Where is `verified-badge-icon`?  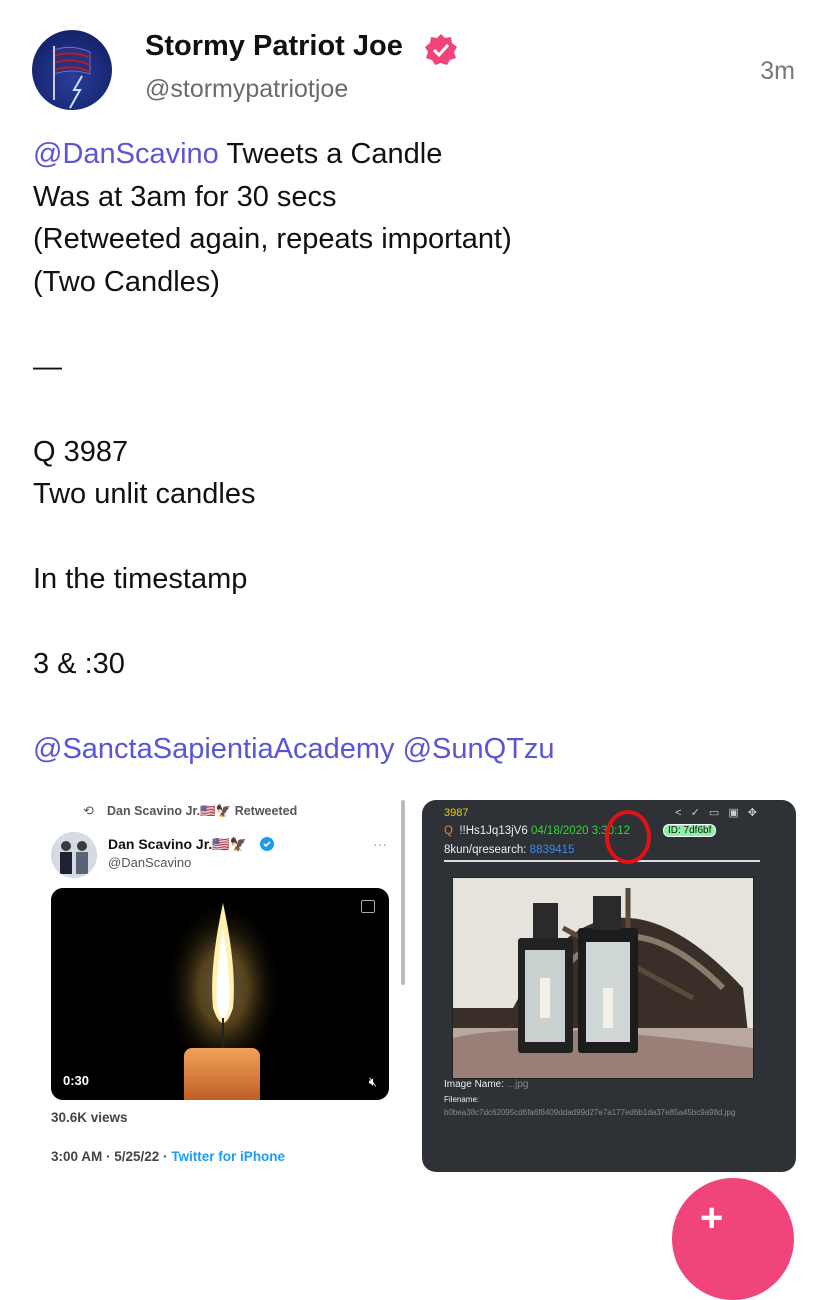
verified-badge-icon is located at coordinates (441, 49).